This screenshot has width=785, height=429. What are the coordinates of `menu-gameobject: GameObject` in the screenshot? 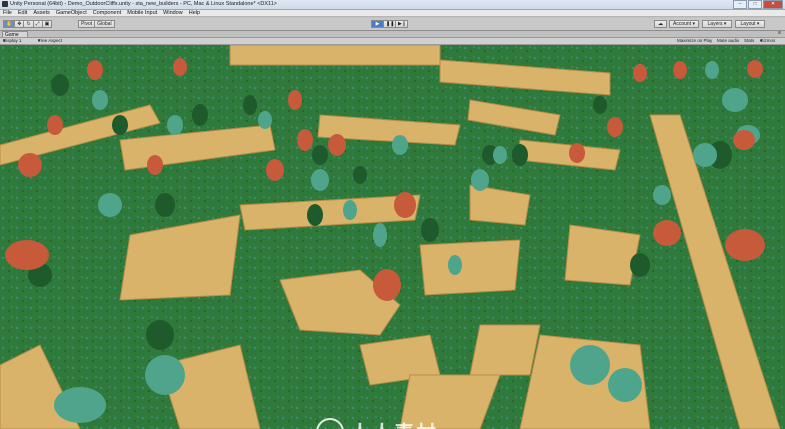 It's located at (71, 13).